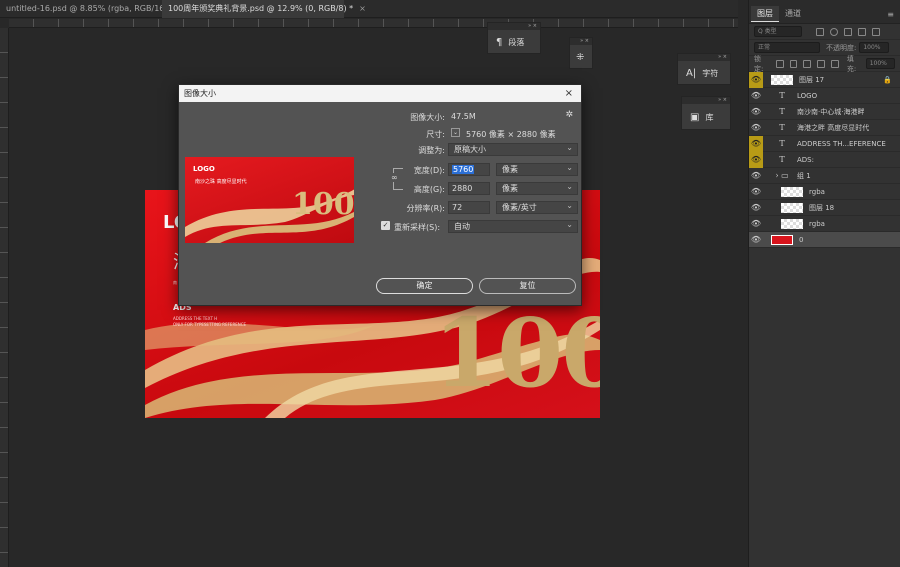  What do you see at coordinates (511, 134) in the screenshot?
I see `dimensions-value: 5760 像素 × 2880 像素` at bounding box center [511, 134].